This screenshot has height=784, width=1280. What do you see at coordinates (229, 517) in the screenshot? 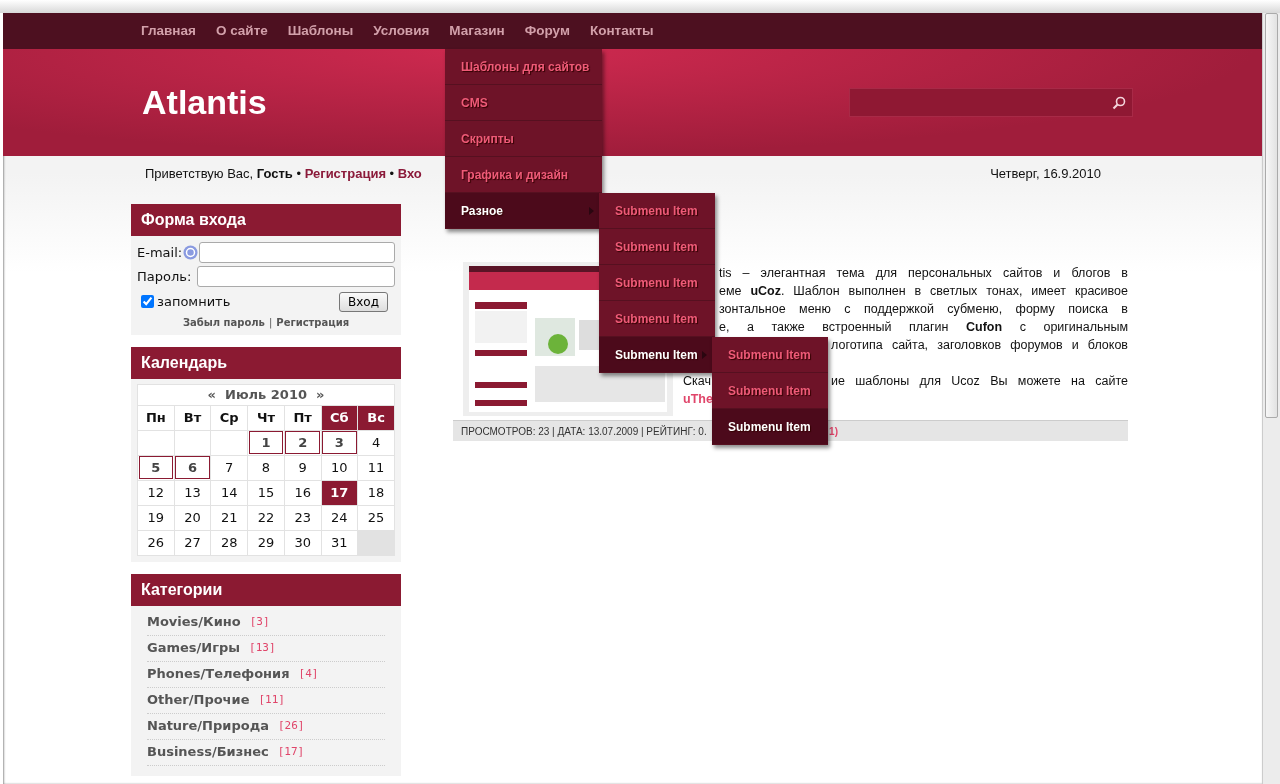
I see `calendar-day: 21` at bounding box center [229, 517].